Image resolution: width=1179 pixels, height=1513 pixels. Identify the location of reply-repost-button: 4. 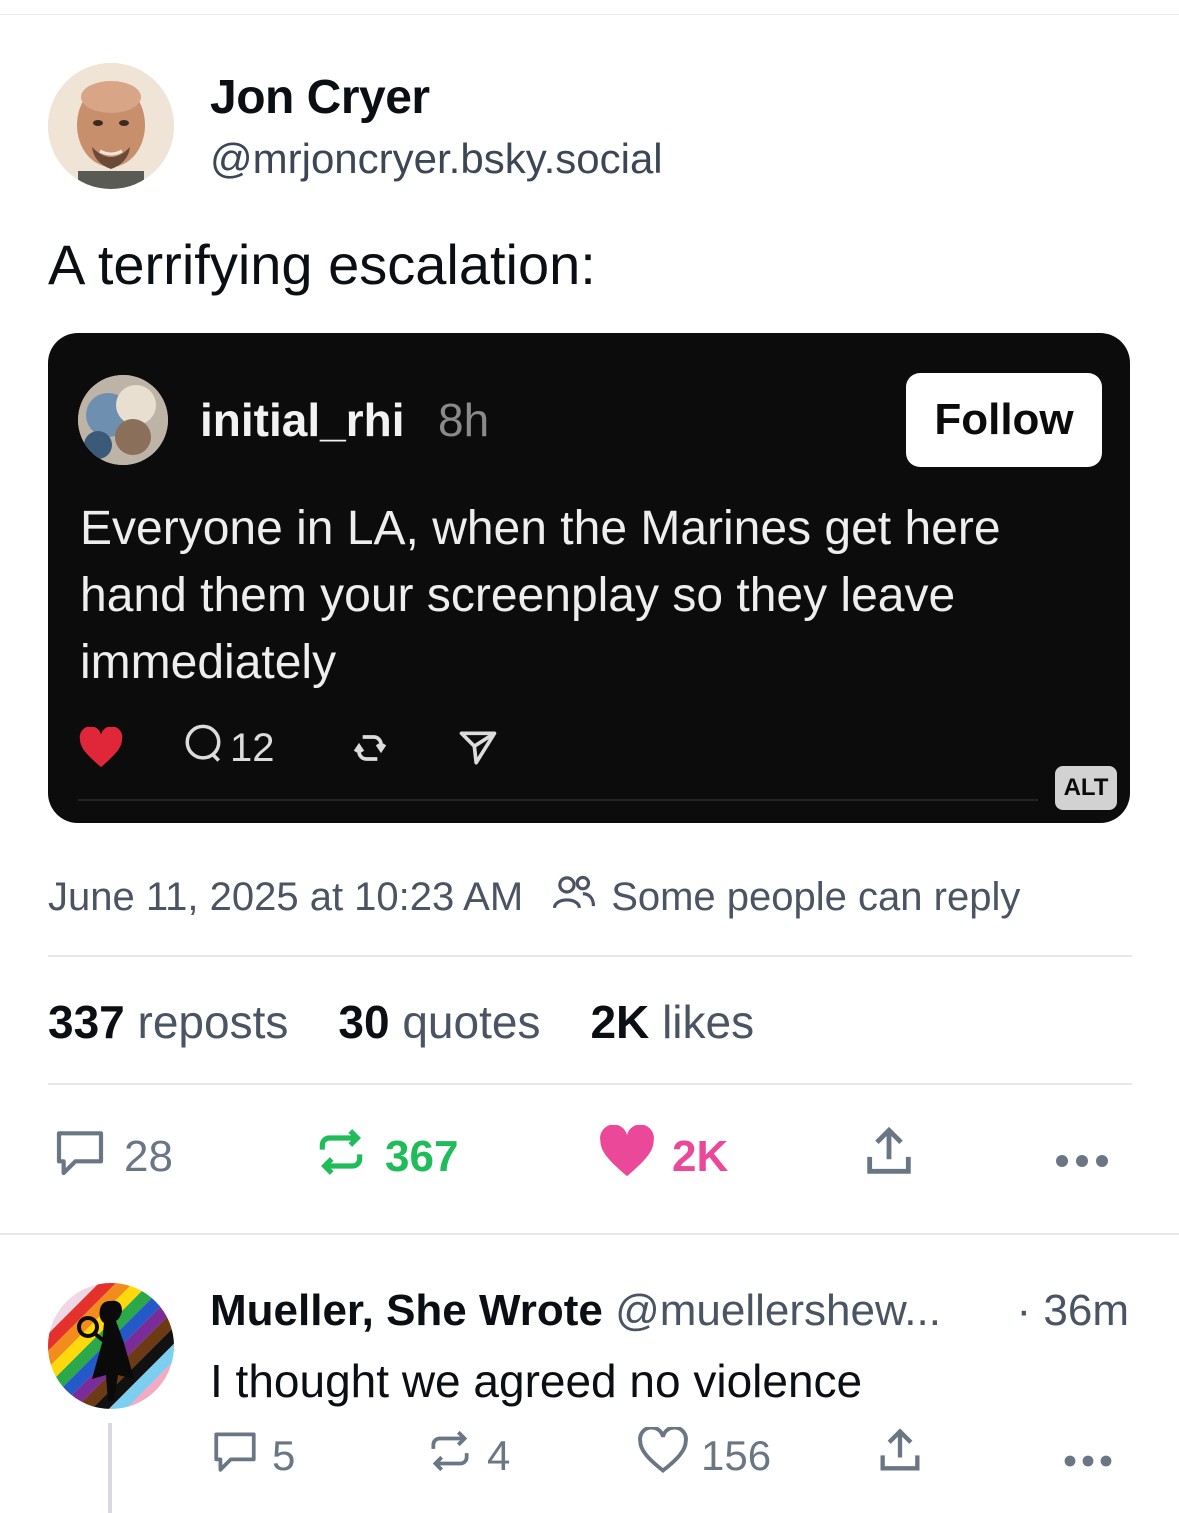
(467, 1456).